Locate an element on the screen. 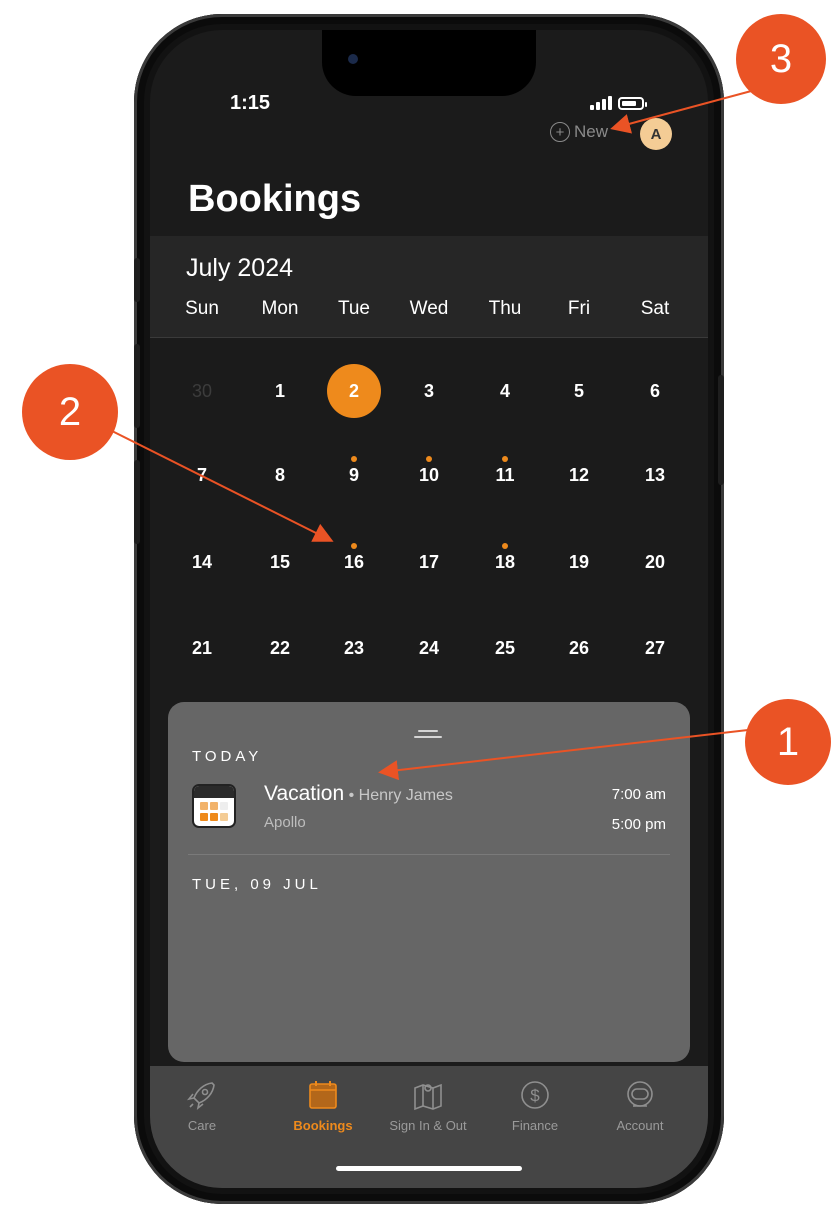 The image size is (831, 1210). callout-2: 2 is located at coordinates (70, 412).